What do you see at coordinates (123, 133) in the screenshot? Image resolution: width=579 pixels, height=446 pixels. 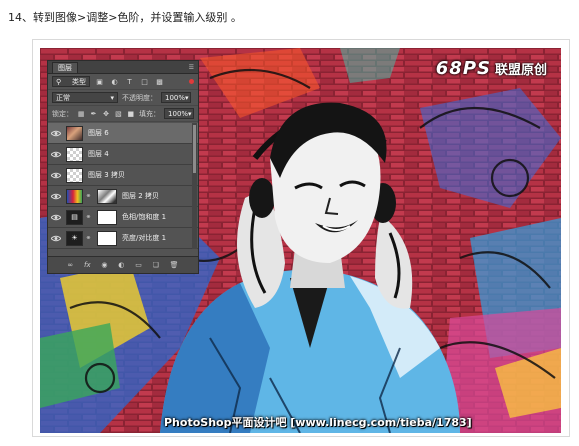 I see `layer-row: 图层 6` at bounding box center [123, 133].